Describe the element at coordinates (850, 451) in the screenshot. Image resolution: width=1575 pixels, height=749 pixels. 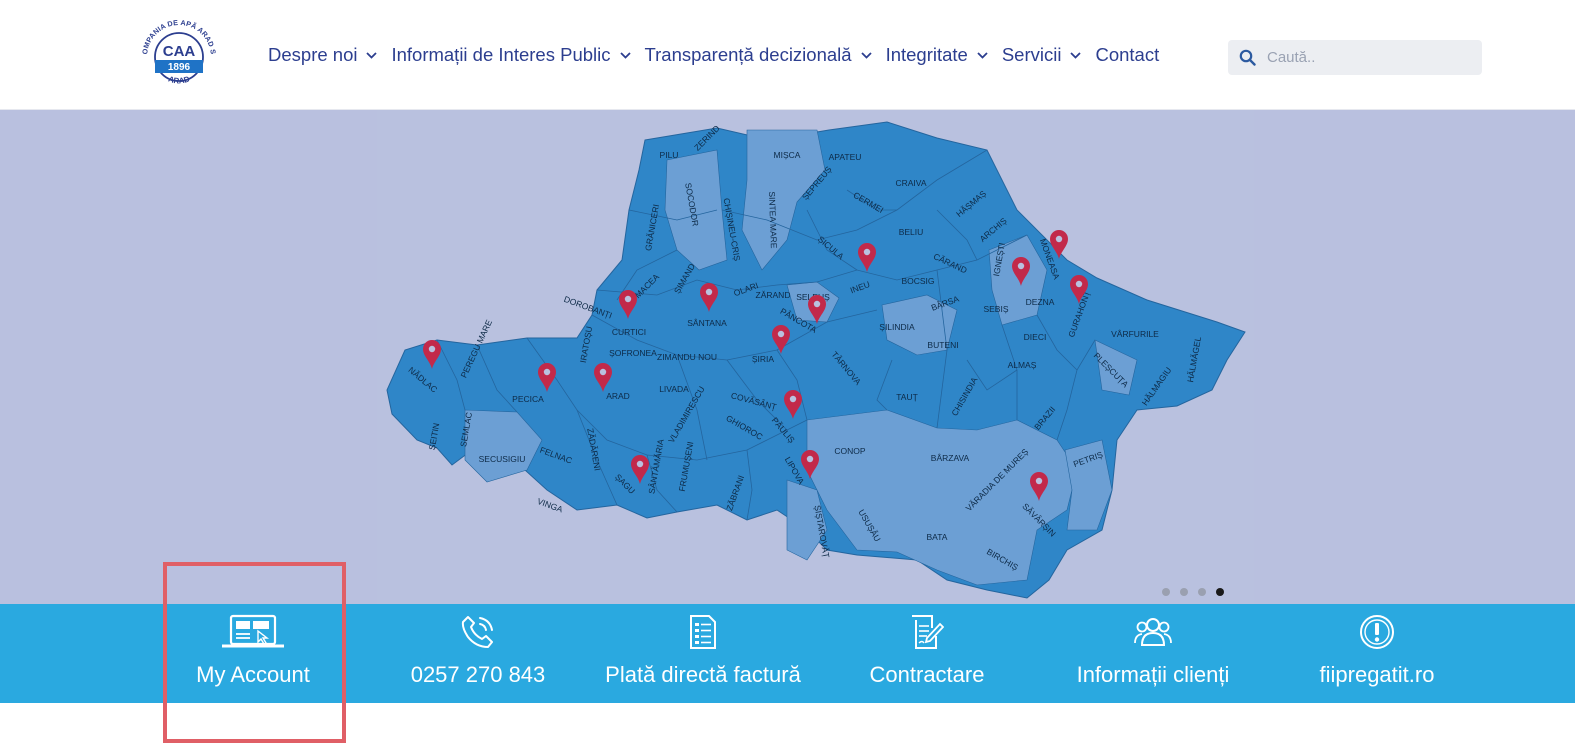
I see `locality-label: CONOP` at that location.